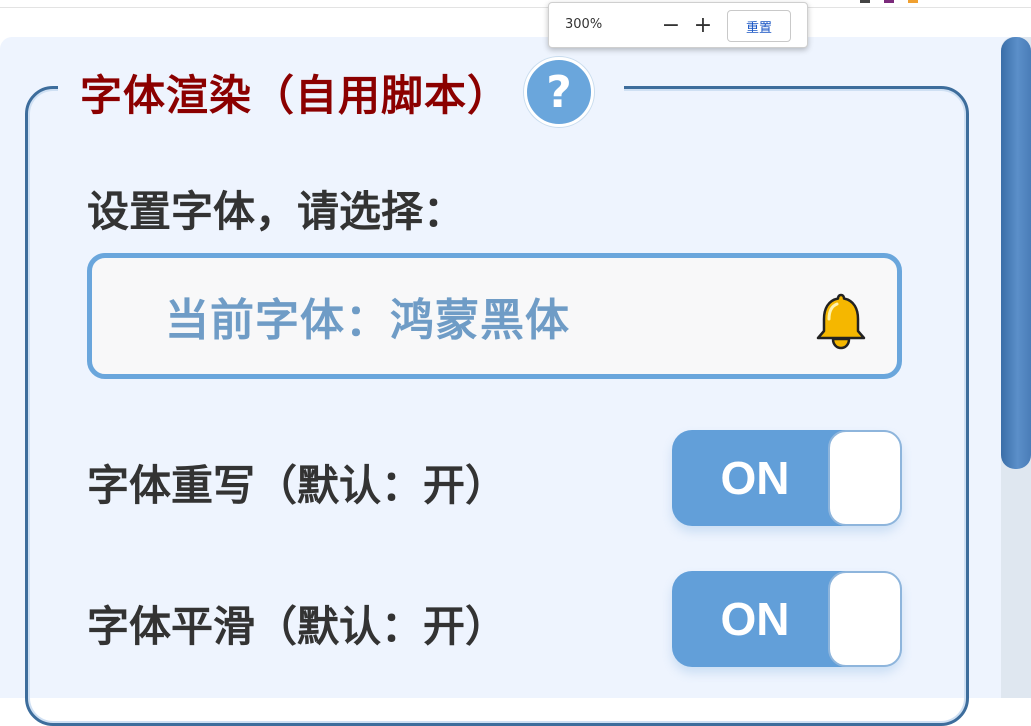  I want to click on zoom-popup: 300% − + 重置, so click(678, 25).